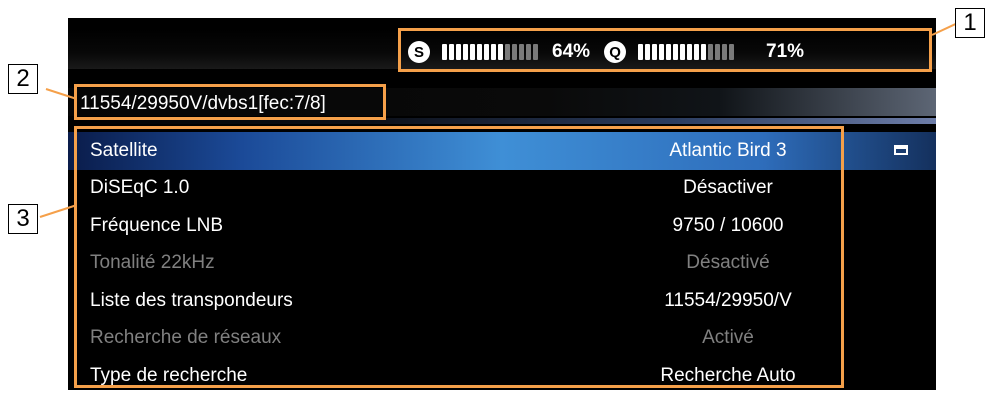 The height and width of the screenshot is (395, 996). Describe the element at coordinates (23, 219) in the screenshot. I see `callout-number-3: 3` at that location.